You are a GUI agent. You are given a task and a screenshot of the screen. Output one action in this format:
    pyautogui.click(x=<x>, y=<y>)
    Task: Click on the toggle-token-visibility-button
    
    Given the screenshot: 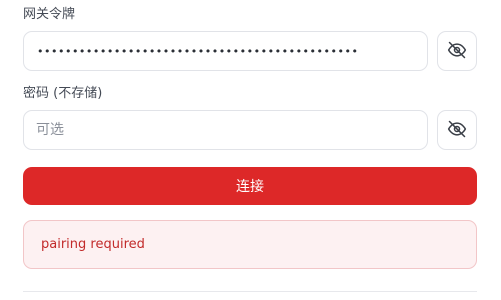 What is the action you would take?
    pyautogui.click(x=457, y=51)
    